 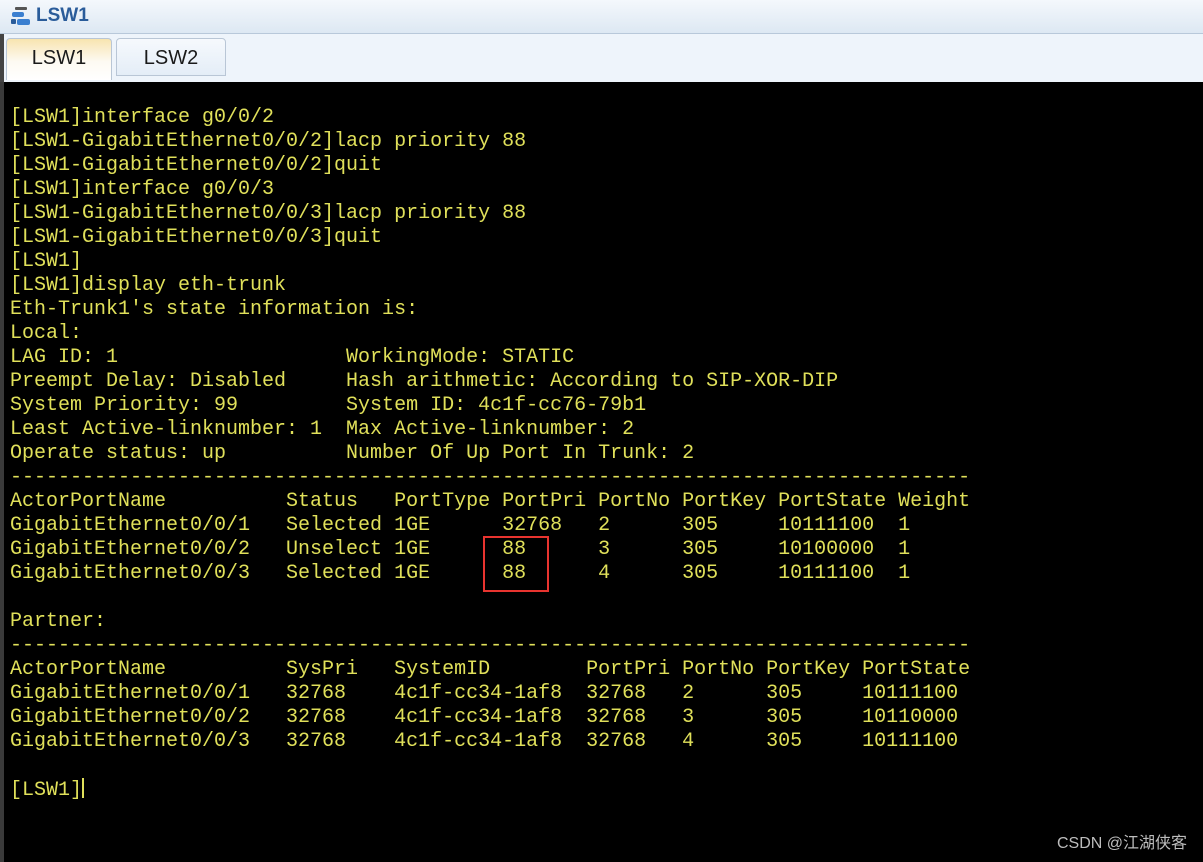 I want to click on text-cursor, so click(x=83, y=788).